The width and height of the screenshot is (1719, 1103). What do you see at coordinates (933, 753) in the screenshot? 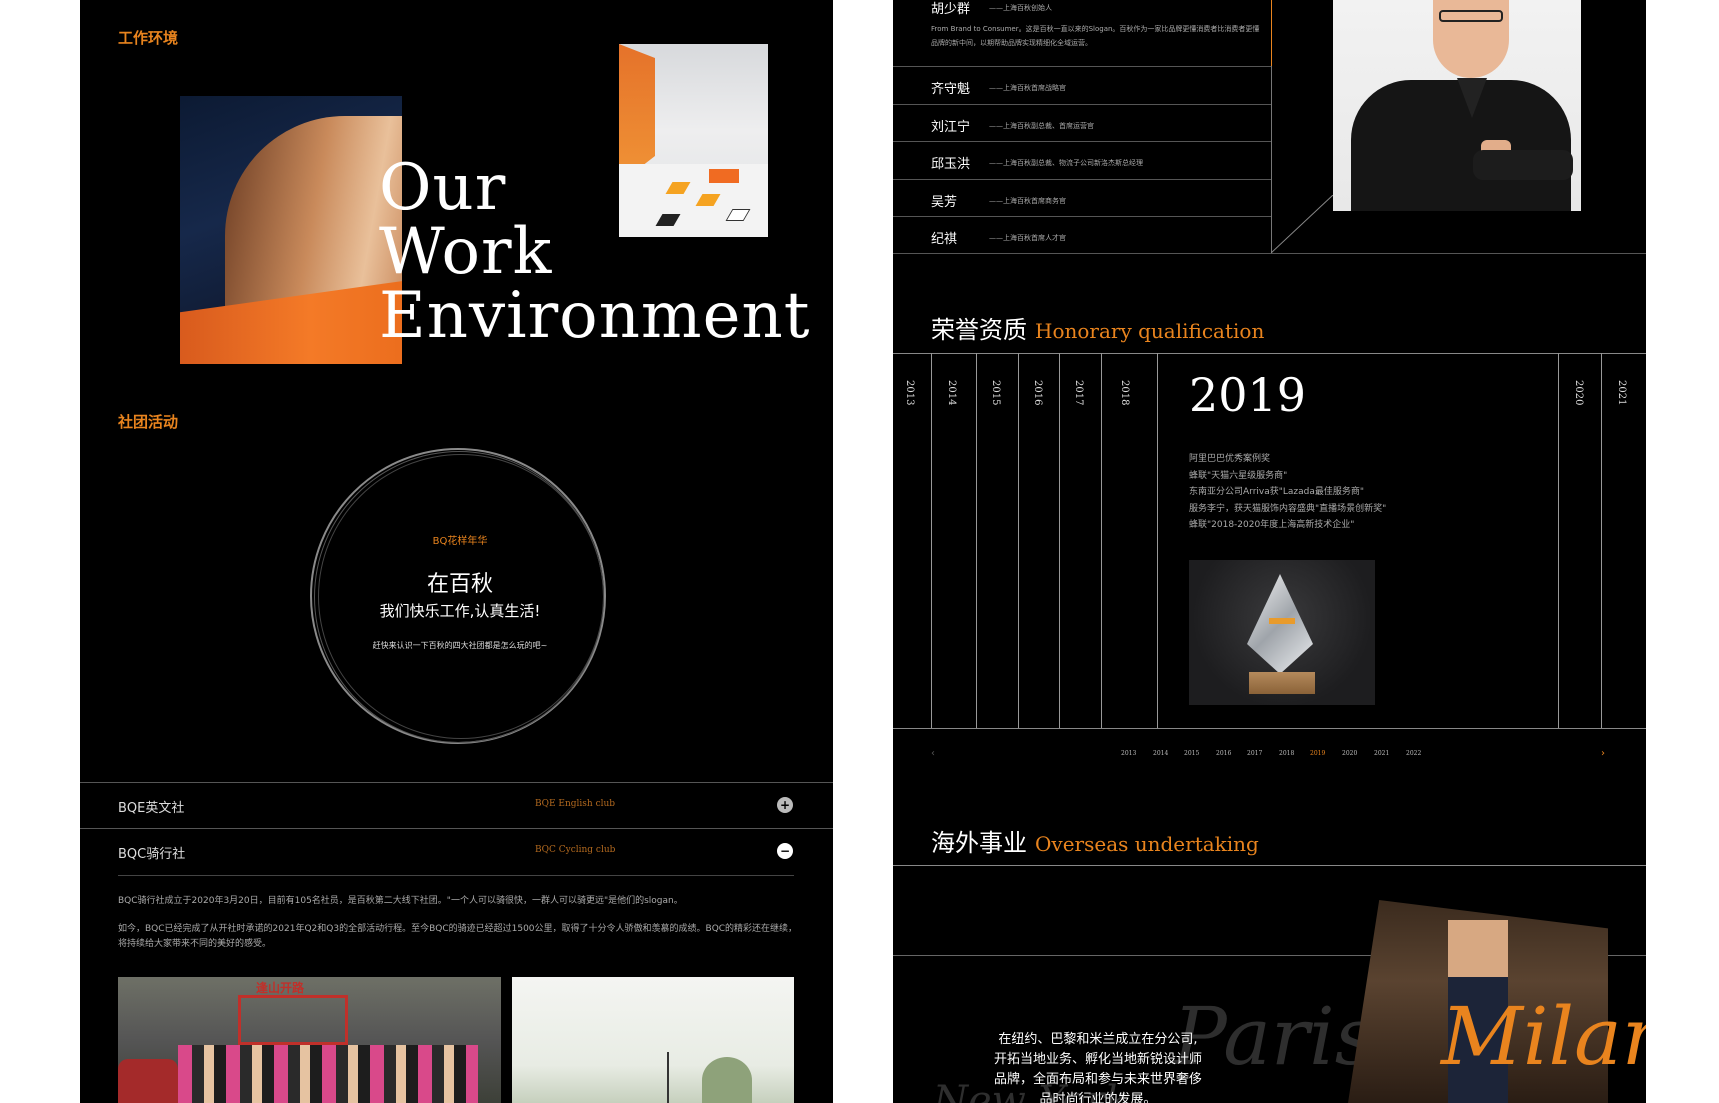
I see `timeline-prev-icon: ‹` at bounding box center [933, 753].